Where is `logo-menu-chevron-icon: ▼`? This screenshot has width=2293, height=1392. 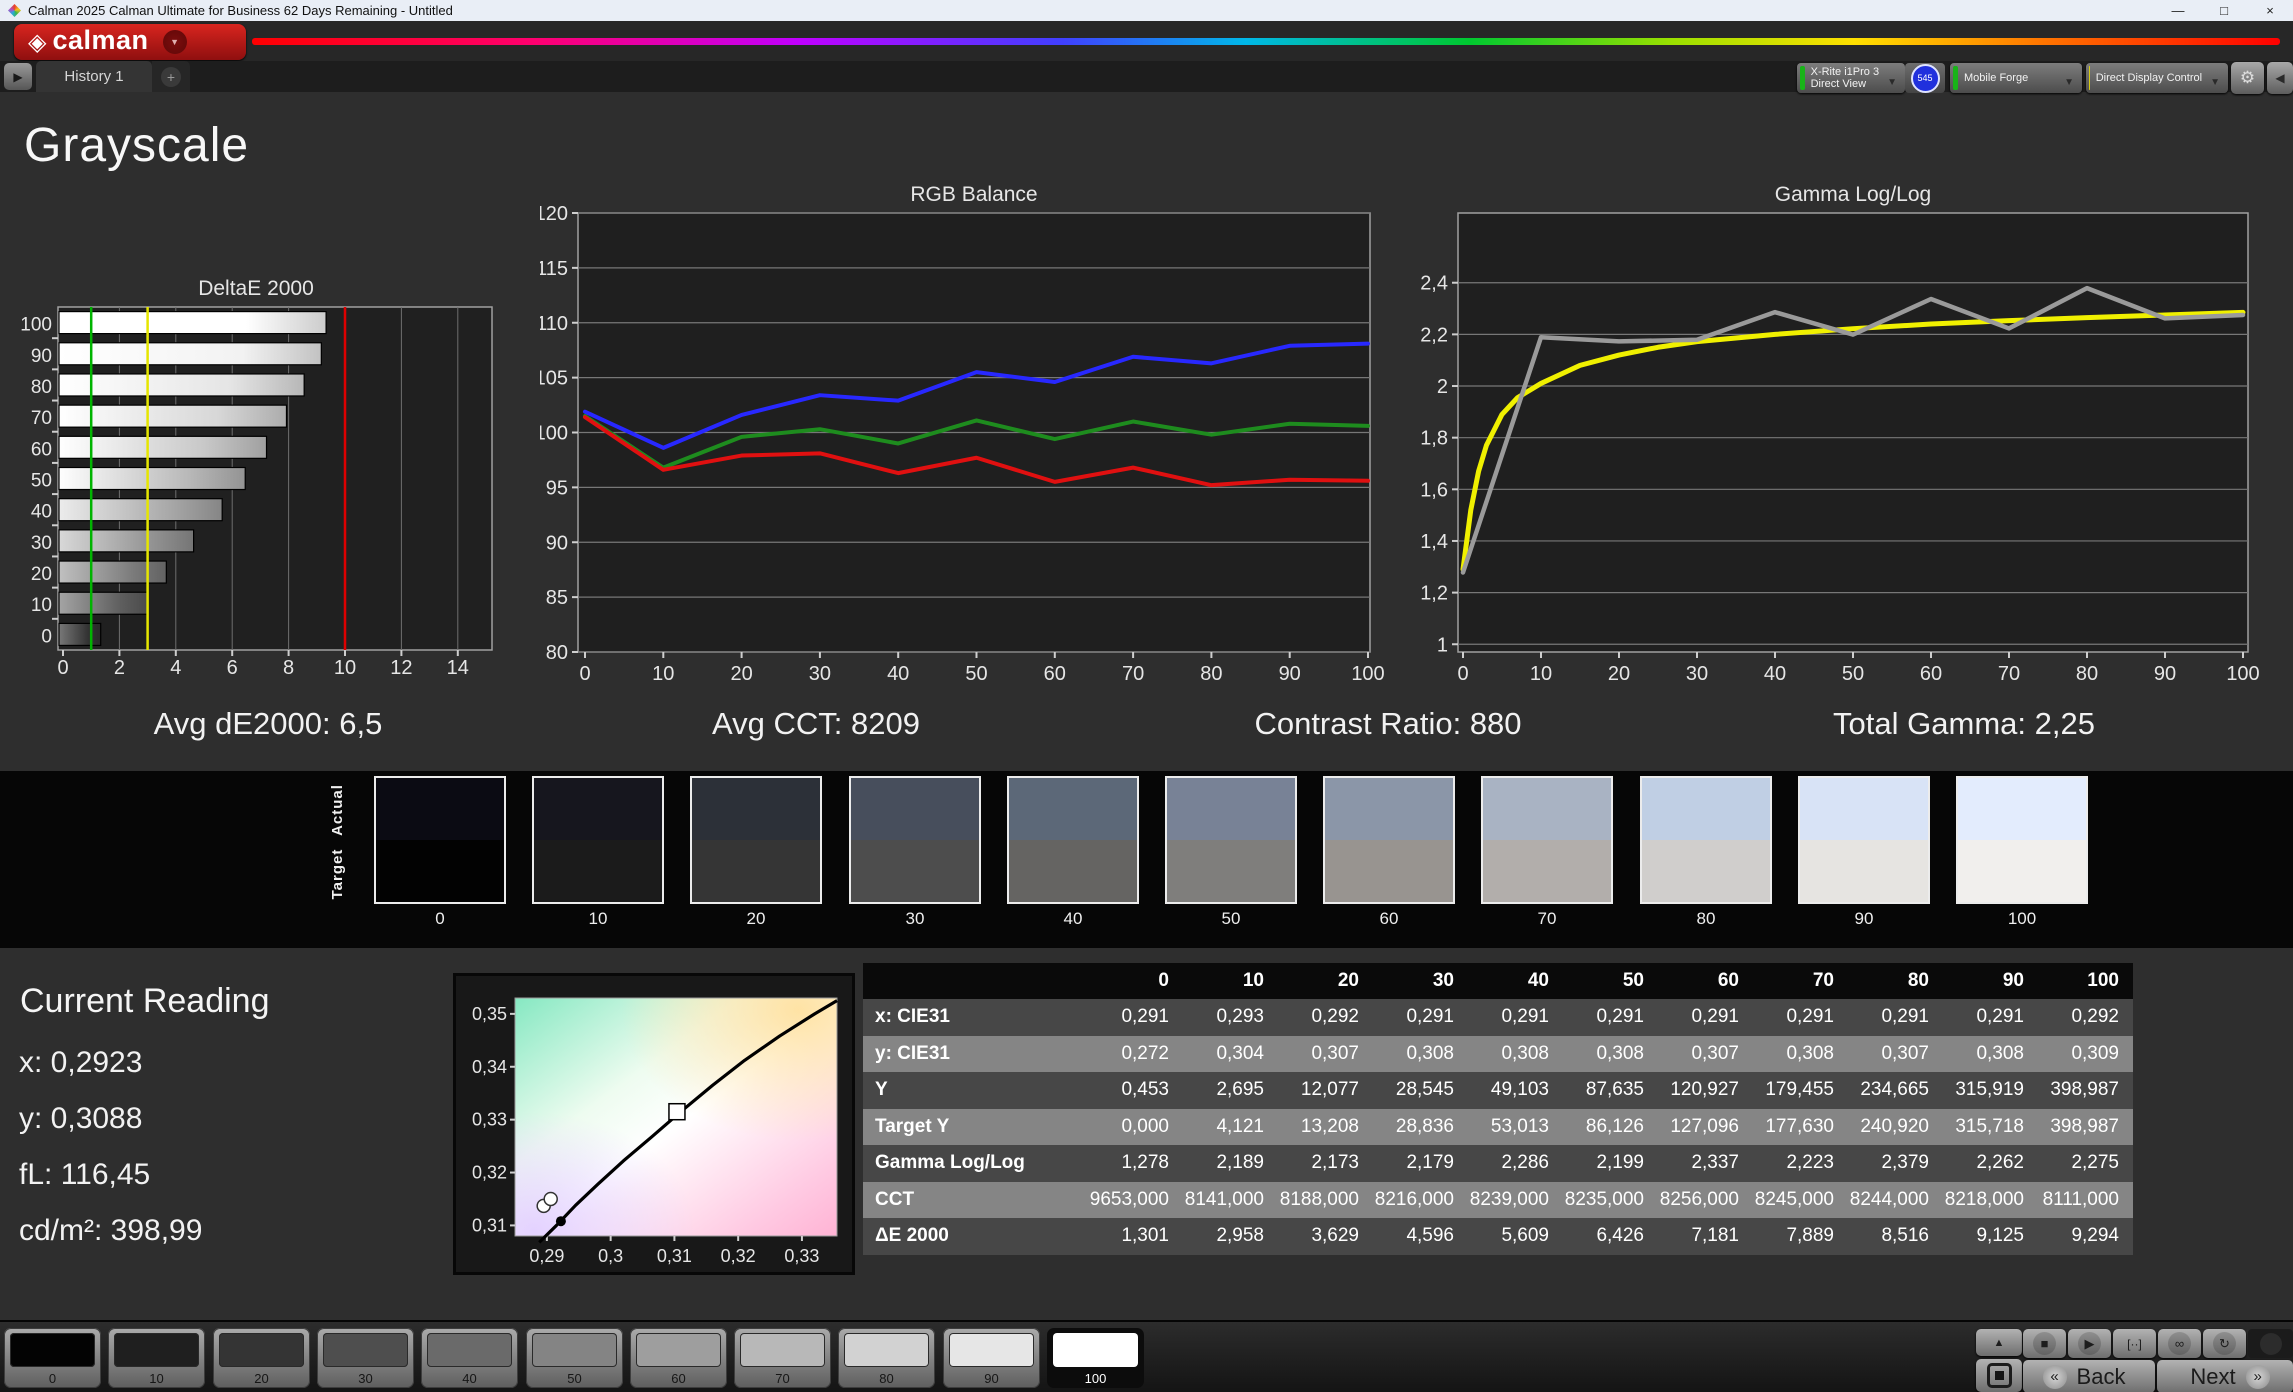 logo-menu-chevron-icon: ▼ is located at coordinates (174, 42).